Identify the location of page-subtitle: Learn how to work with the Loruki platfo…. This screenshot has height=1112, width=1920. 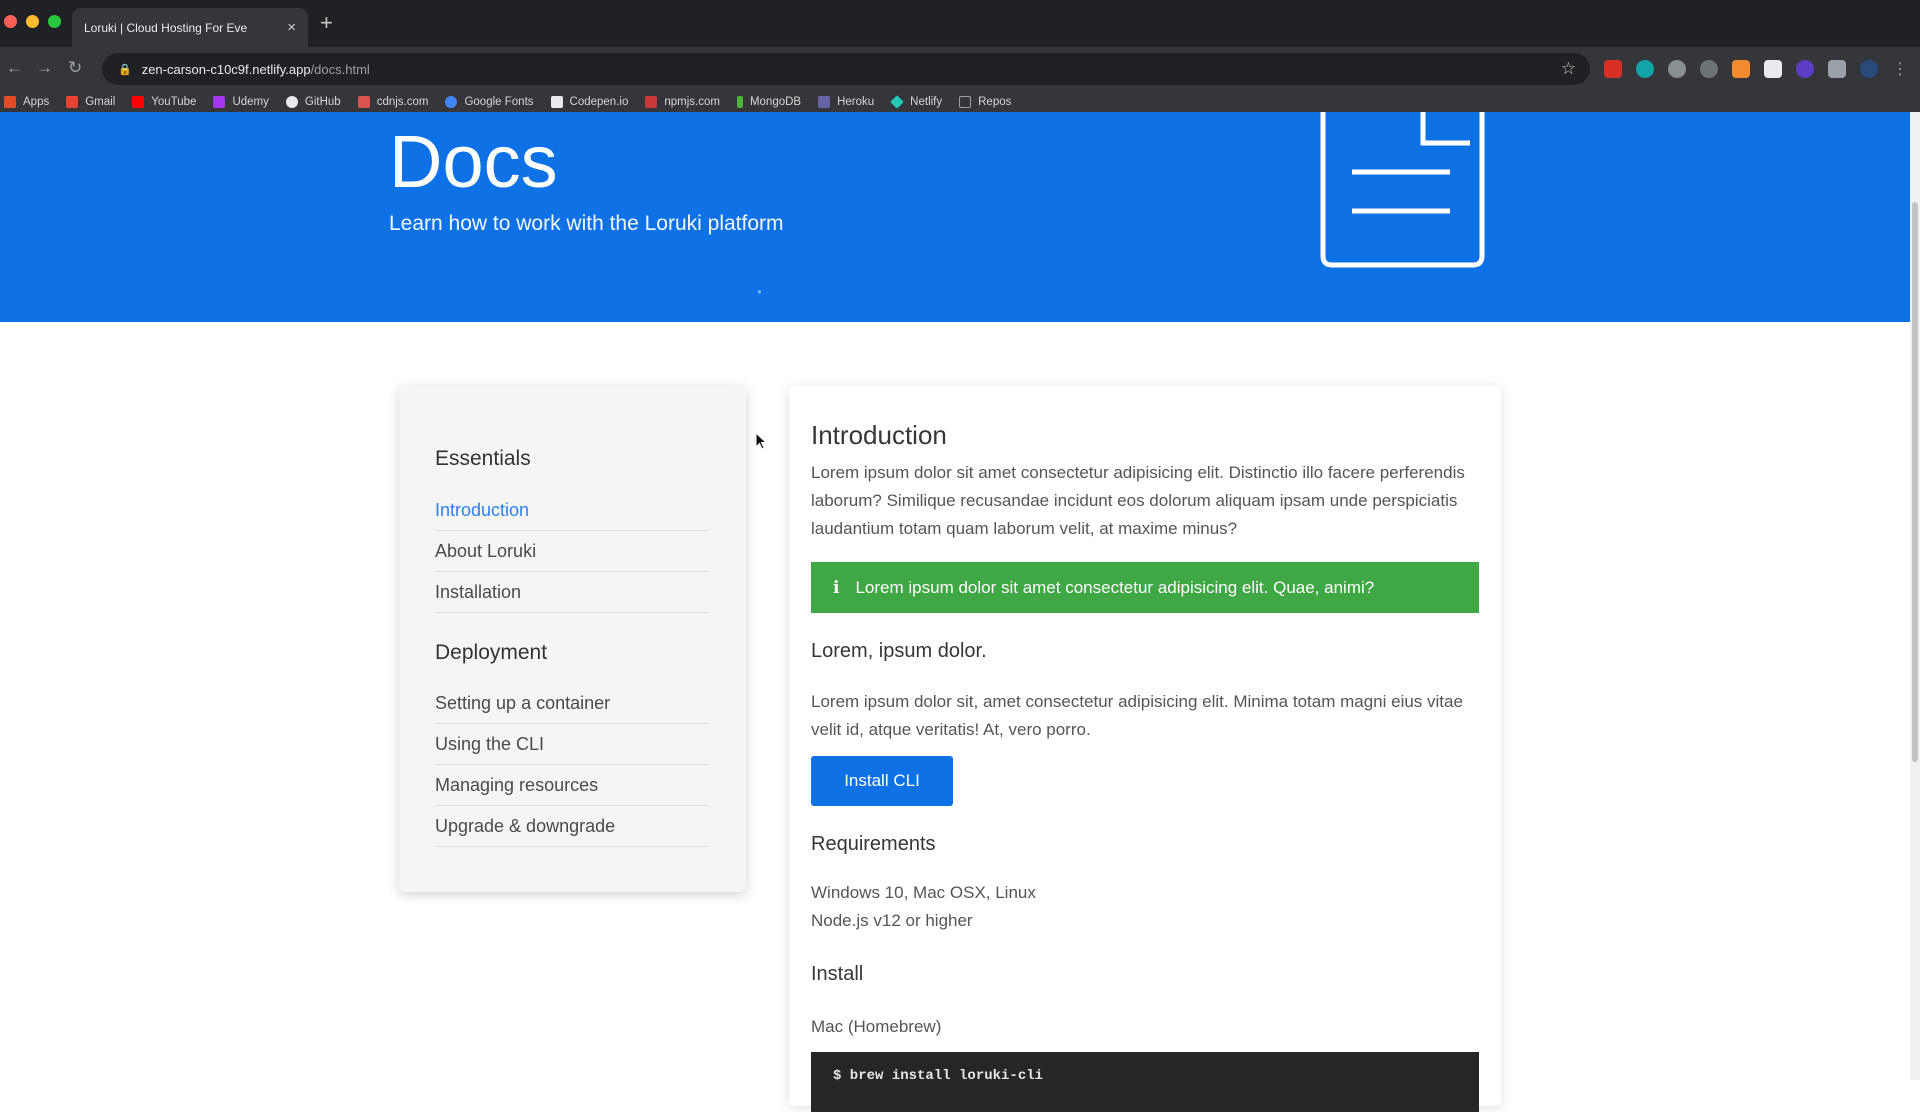
(586, 223).